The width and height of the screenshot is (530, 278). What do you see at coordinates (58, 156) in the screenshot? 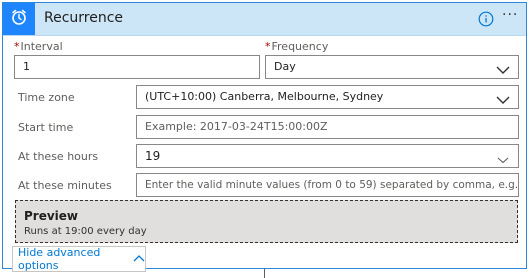
I see `at-these-hours-label: At these hours` at bounding box center [58, 156].